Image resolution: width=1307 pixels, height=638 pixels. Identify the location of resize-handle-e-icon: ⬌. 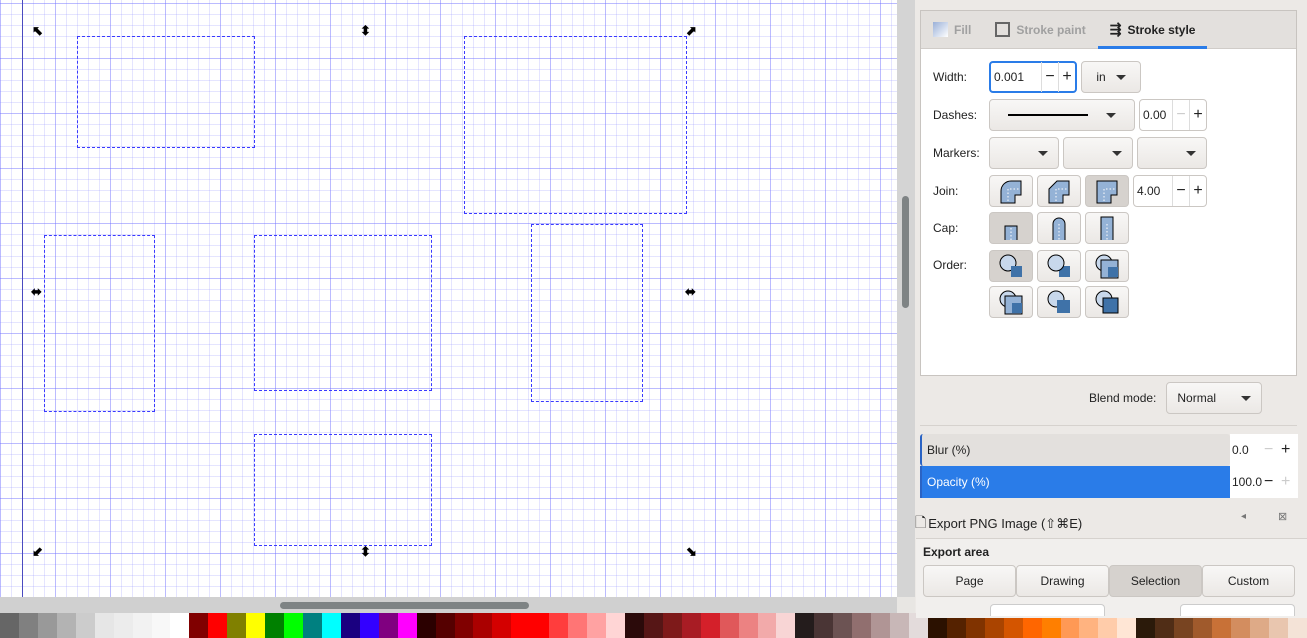
(690, 291).